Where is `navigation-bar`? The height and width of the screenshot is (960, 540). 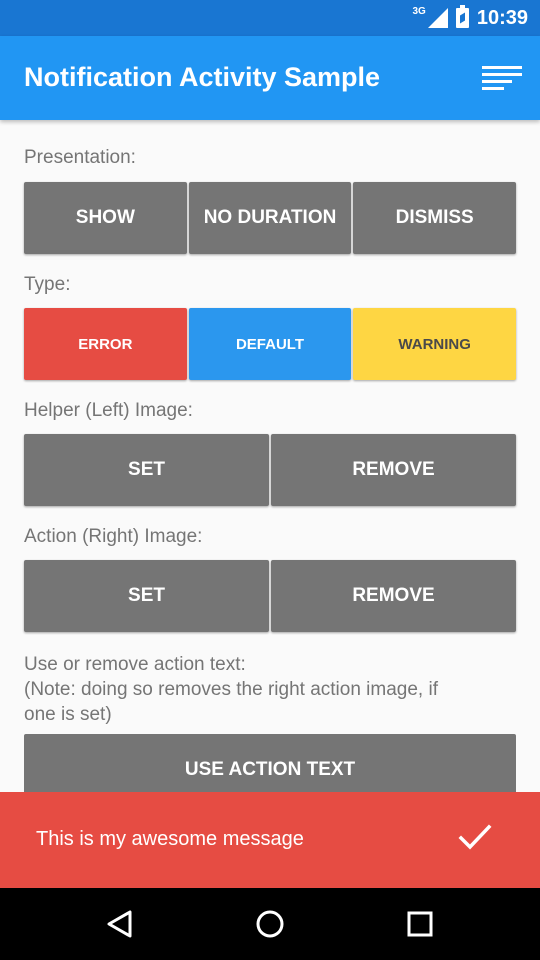 navigation-bar is located at coordinates (270, 924).